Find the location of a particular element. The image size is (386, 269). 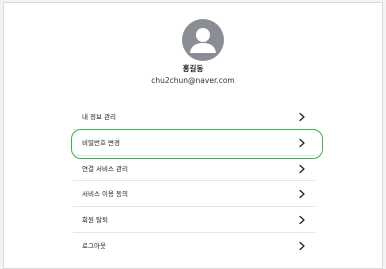

menu-item-withdraw: 회원 탈퇴 is located at coordinates (194, 220).